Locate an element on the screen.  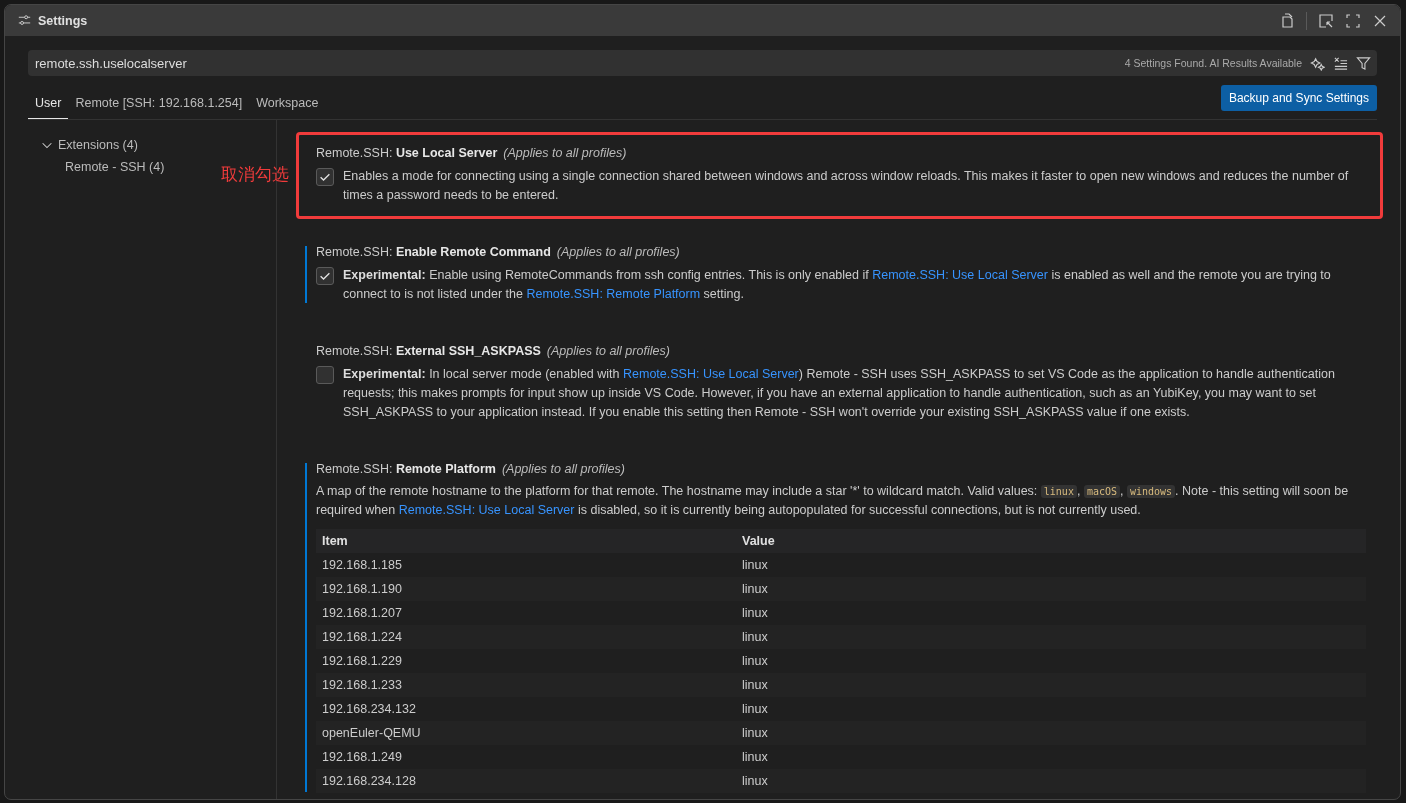
setting-title: Remote.SSH: Enable Remote Command is located at coordinates (433, 252).